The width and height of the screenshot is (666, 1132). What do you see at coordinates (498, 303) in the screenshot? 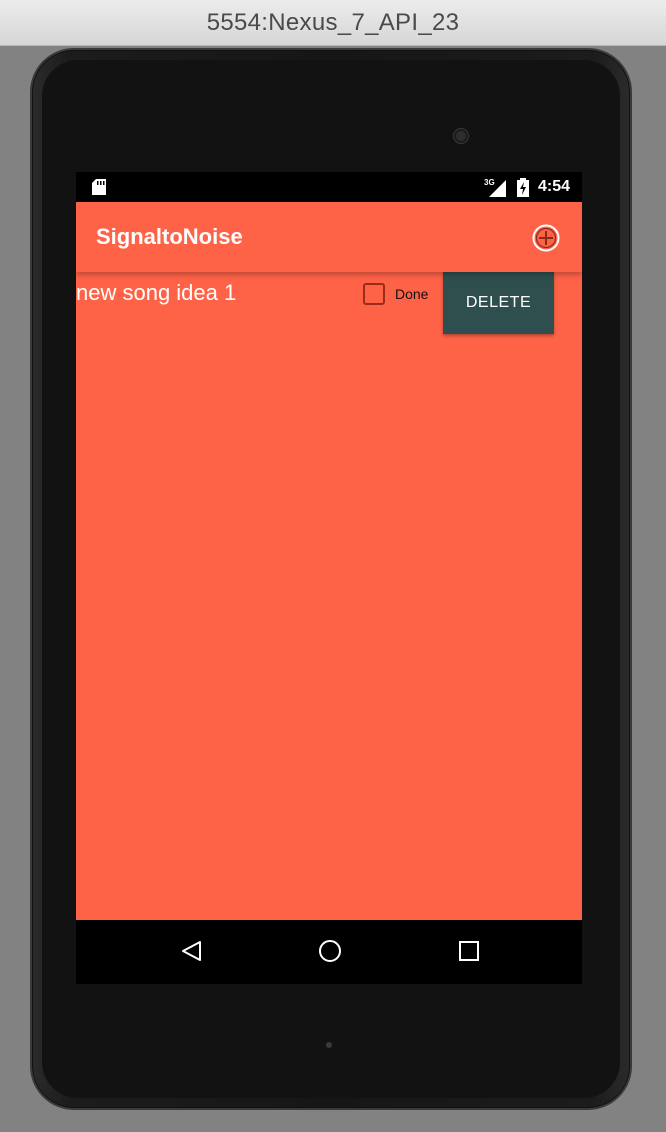
I see `delete-button: DELETE` at bounding box center [498, 303].